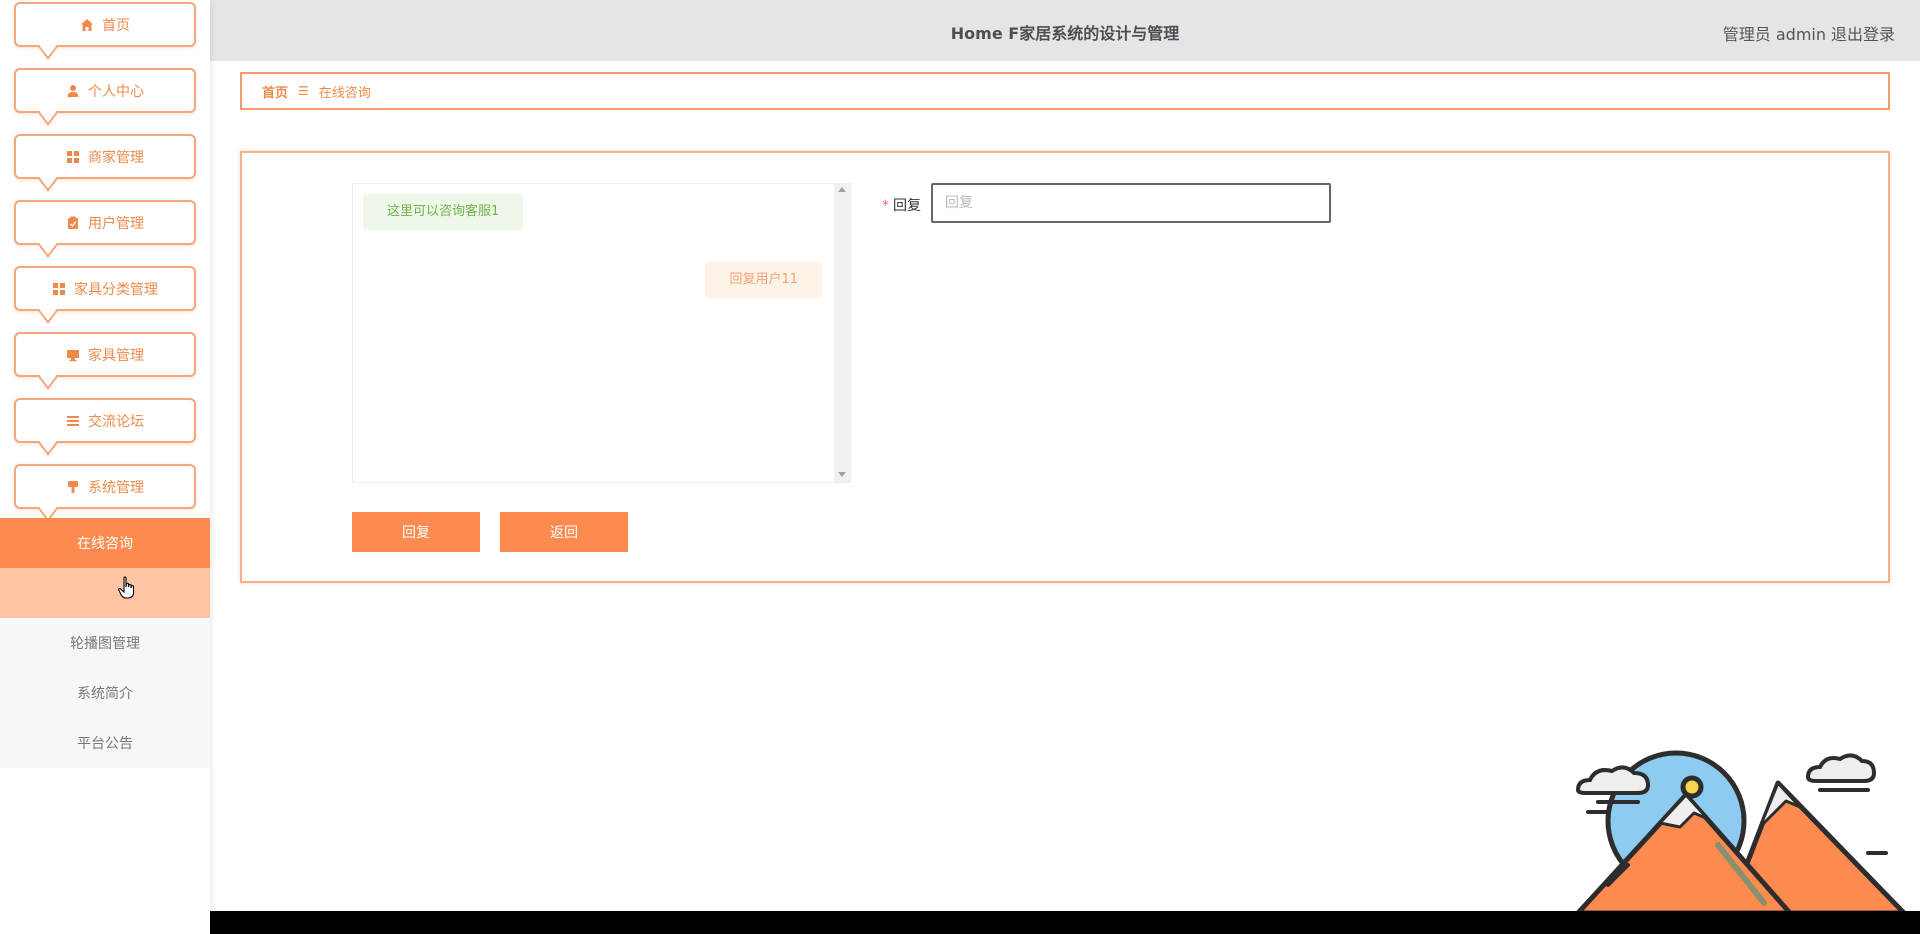 This screenshot has width=1920, height=934. I want to click on app-title: Home F家居系统的设计与管理, so click(1065, 33).